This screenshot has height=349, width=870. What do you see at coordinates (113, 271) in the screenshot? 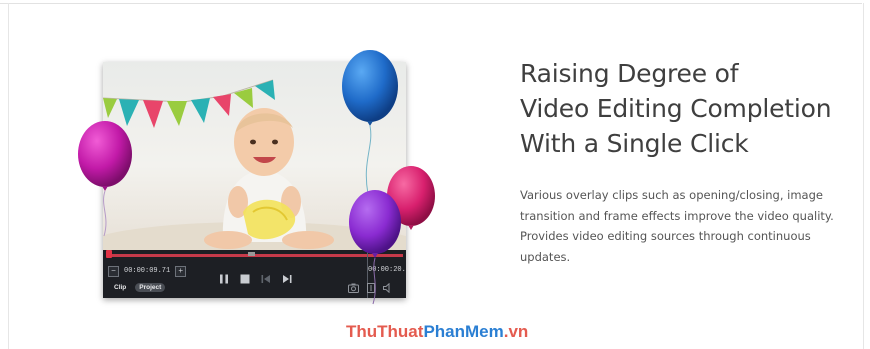
I see `time-minus-button: −` at bounding box center [113, 271].